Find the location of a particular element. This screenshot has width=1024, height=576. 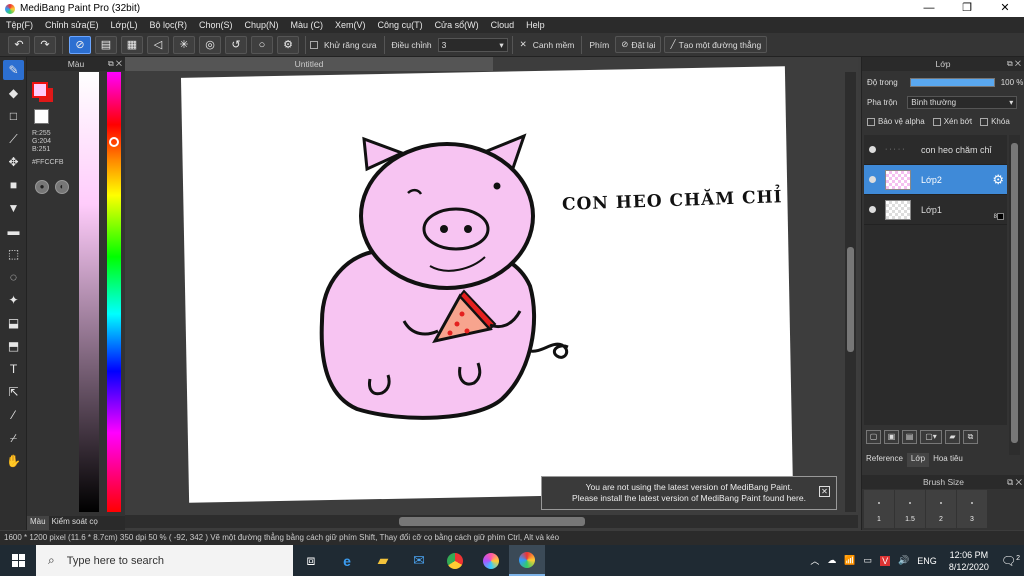

canvas-horizontal-scrollbar is located at coordinates (491, 521).